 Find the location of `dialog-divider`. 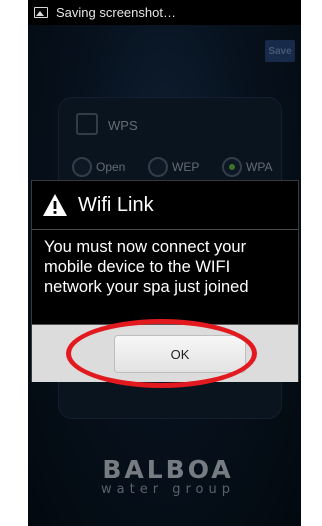

dialog-divider is located at coordinates (165, 229).